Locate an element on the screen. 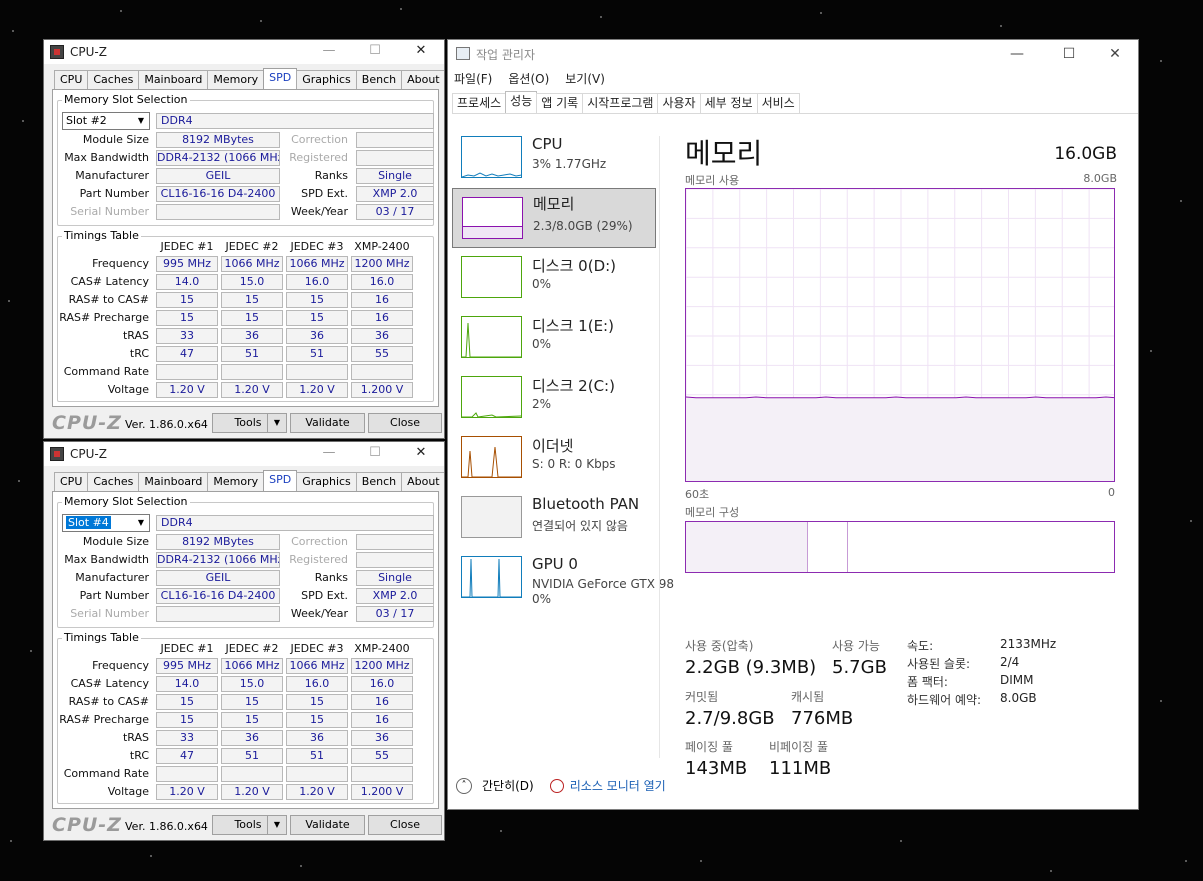  module-size-value: 8192 MBytes is located at coordinates (218, 140).